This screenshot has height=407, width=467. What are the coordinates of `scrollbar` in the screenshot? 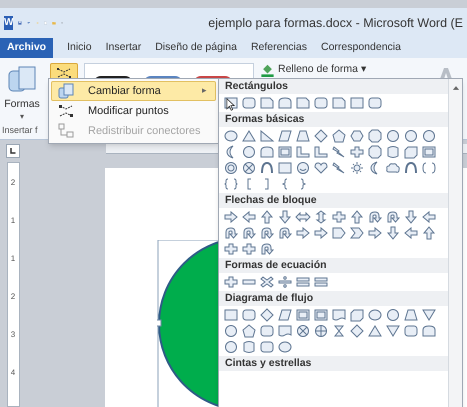 It's located at (455, 243).